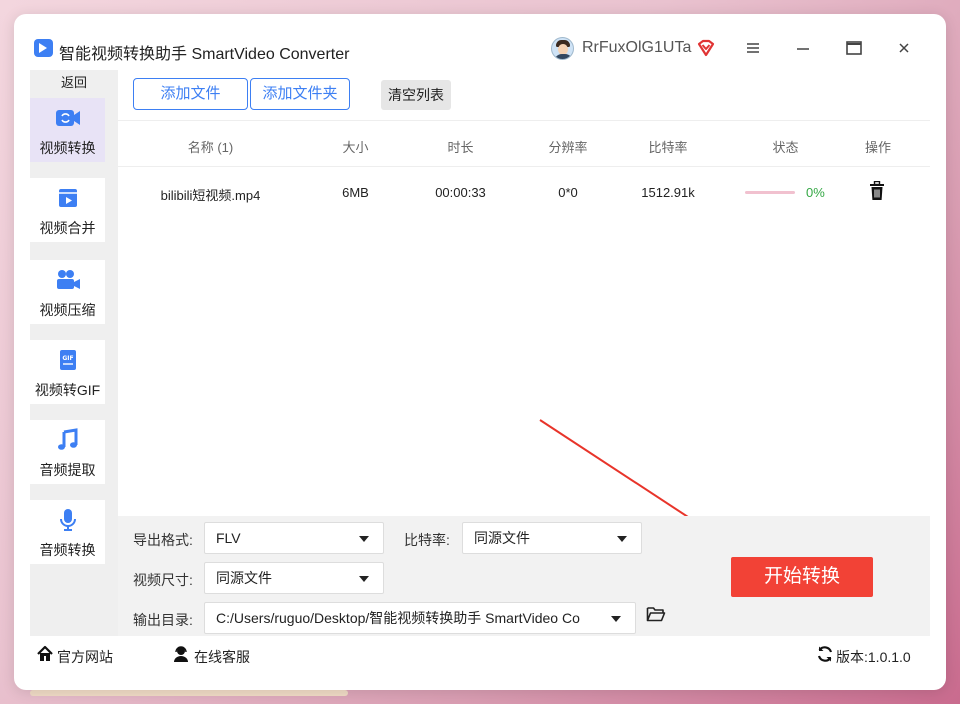 The image size is (960, 704). What do you see at coordinates (67, 130) in the screenshot?
I see `sidebar-item-video-convert: 视频转换` at bounding box center [67, 130].